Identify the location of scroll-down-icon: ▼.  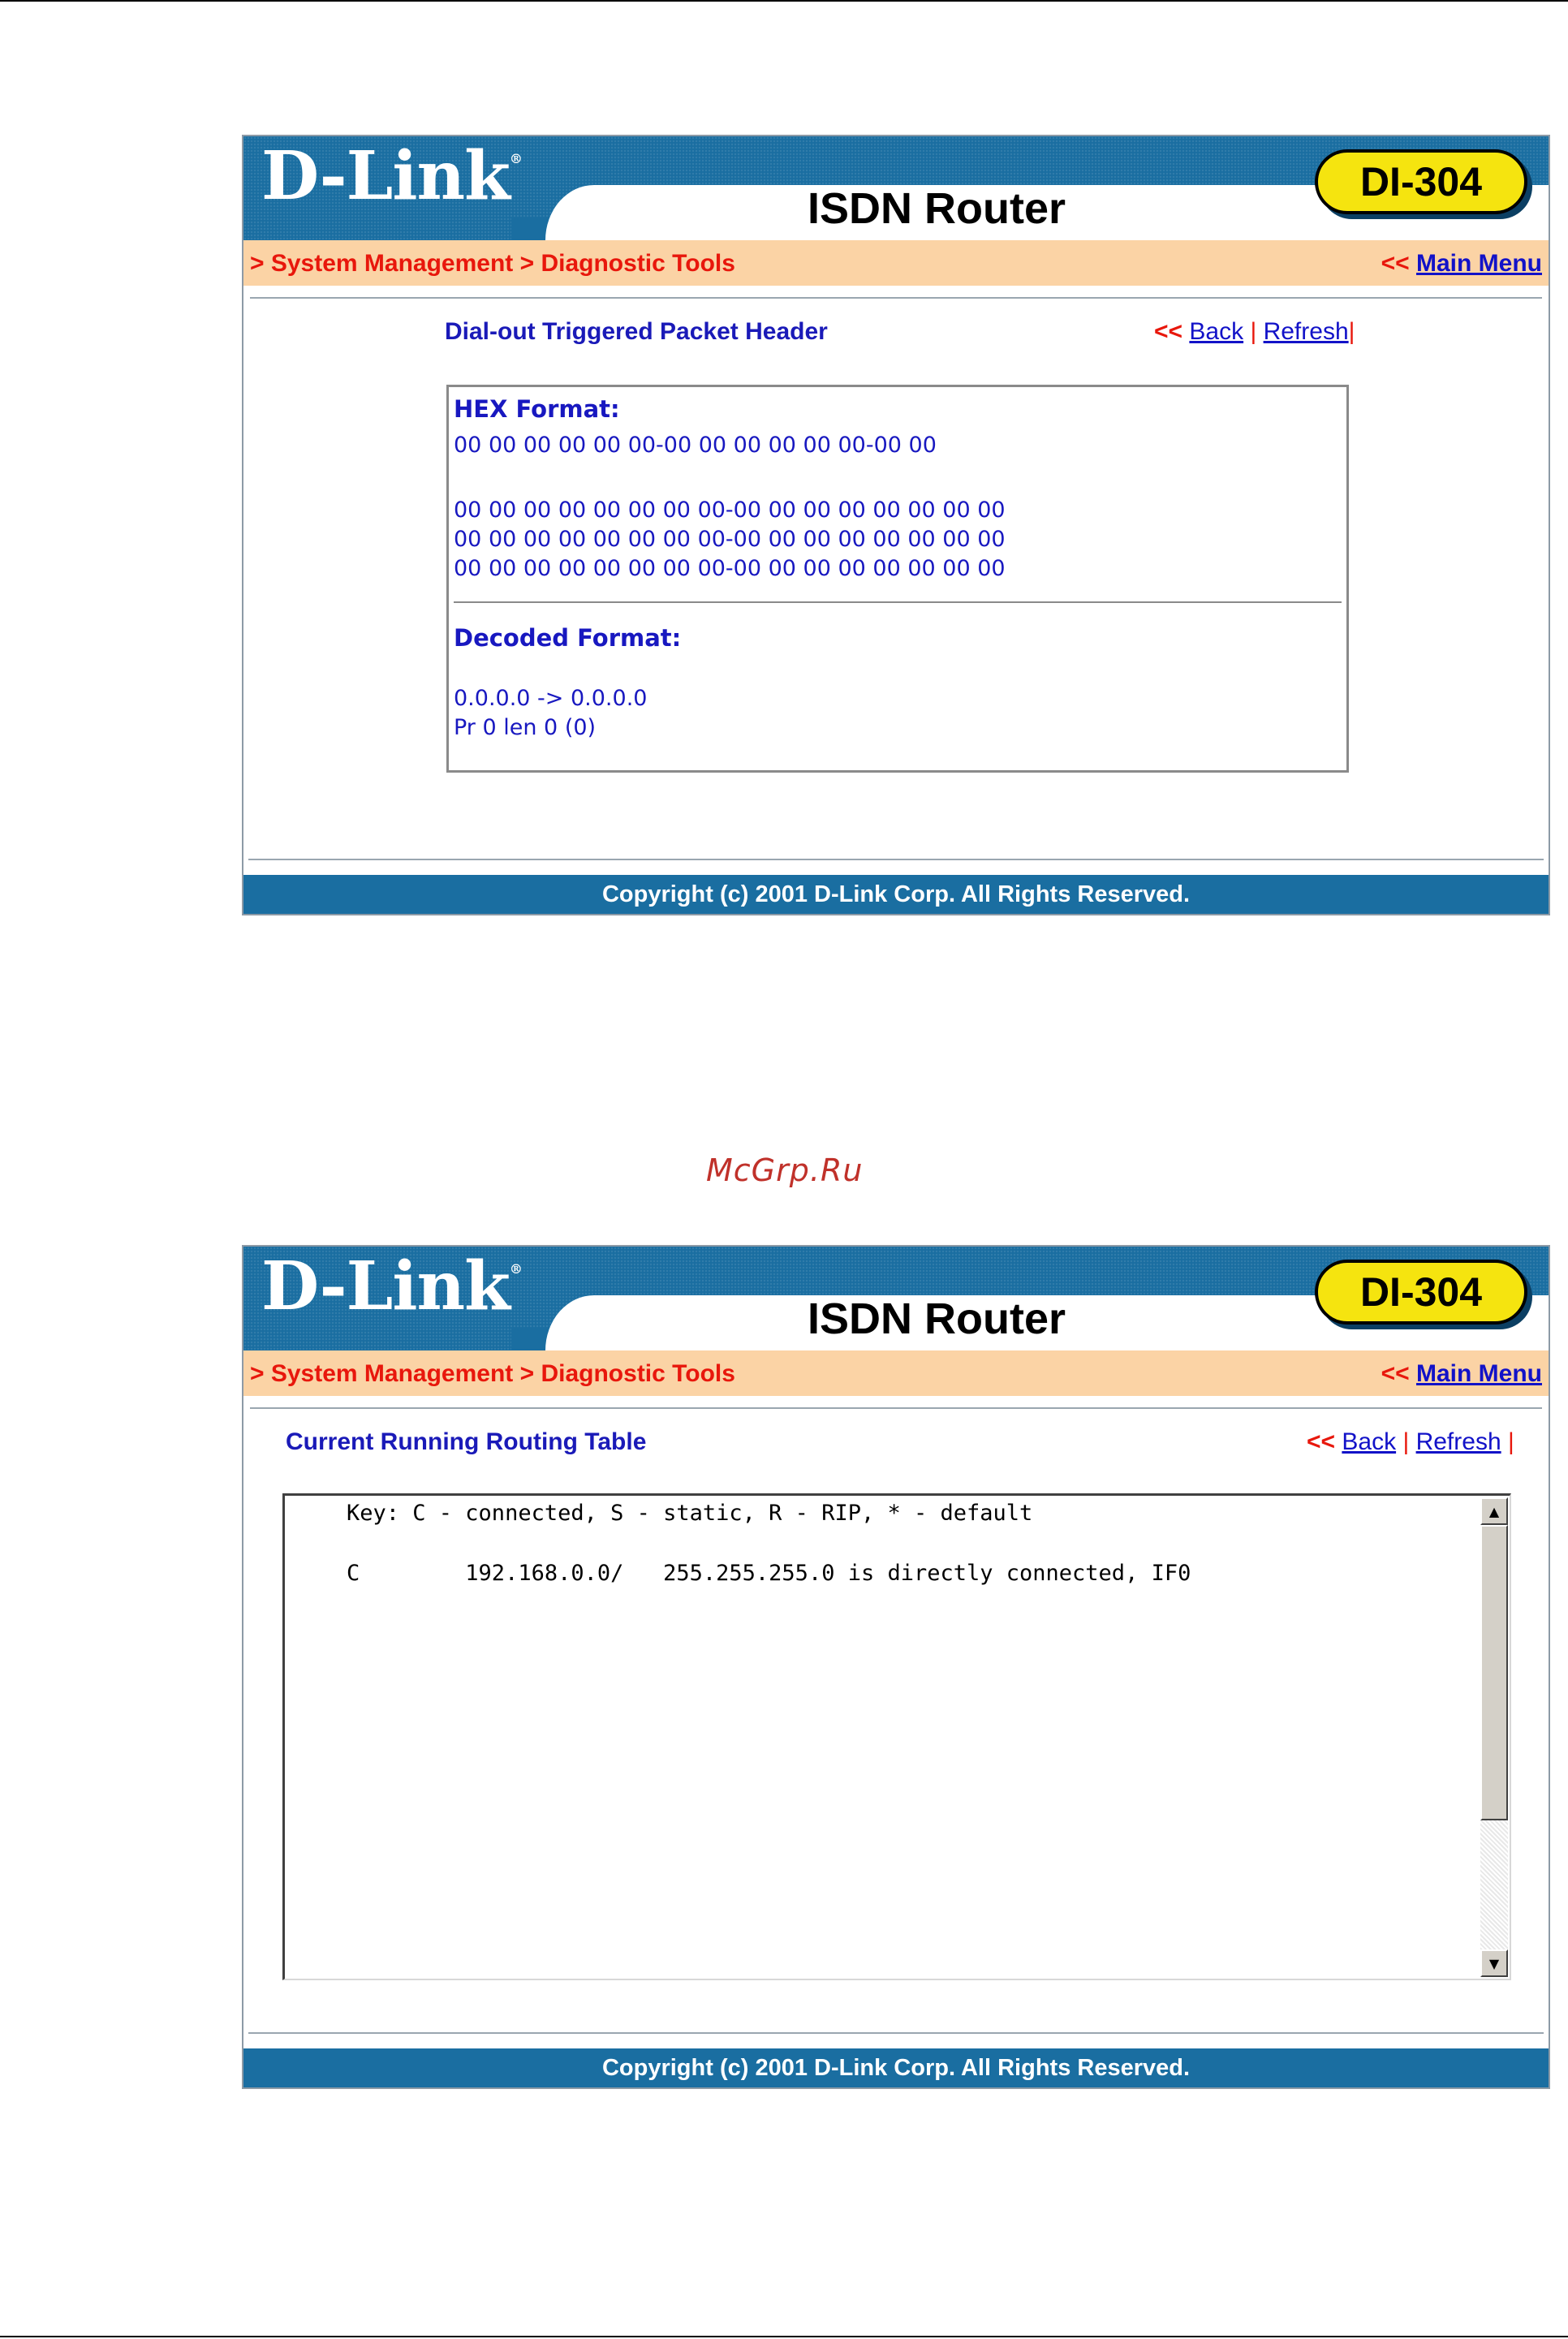
(1494, 1963).